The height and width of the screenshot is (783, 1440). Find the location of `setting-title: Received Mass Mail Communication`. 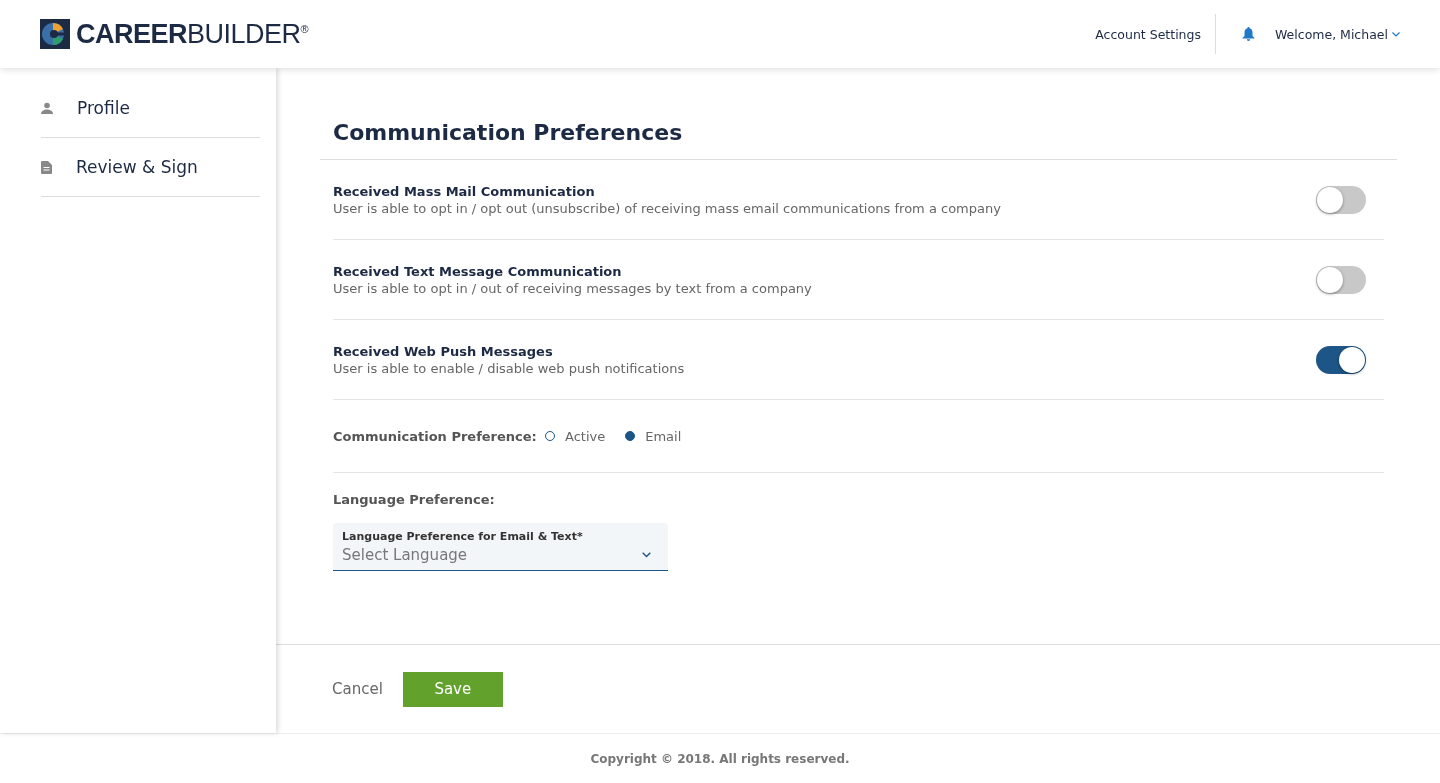

setting-title: Received Mass Mail Communication is located at coordinates (464, 191).